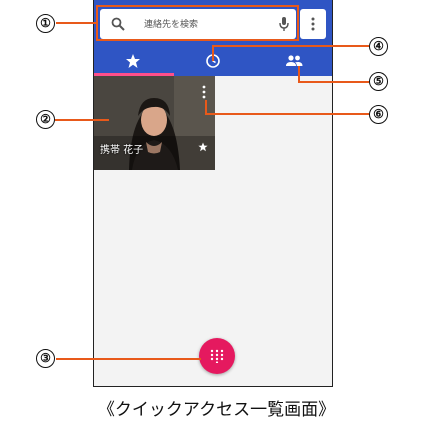  What do you see at coordinates (290, 46) in the screenshot?
I see `callout-line-4b` at bounding box center [290, 46].